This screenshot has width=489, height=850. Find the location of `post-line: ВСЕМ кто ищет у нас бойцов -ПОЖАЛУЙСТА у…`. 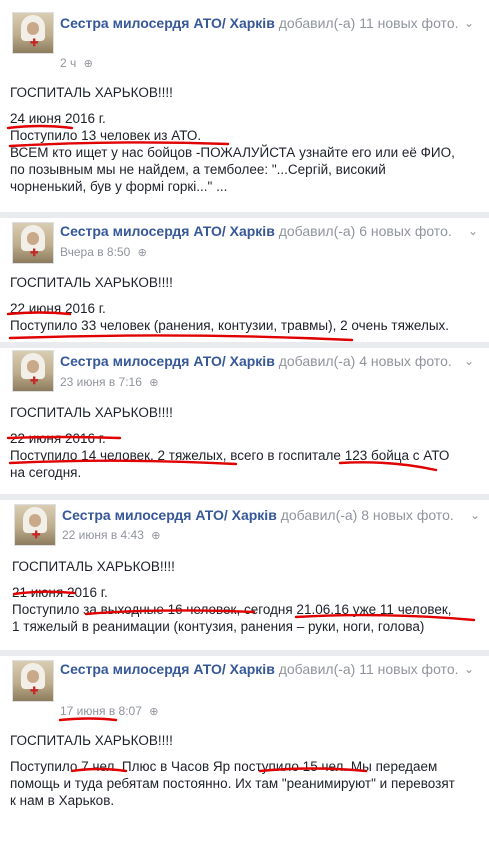

post-line: ВСЕМ кто ищет у нас бойцов -ПОЖАЛУЙСТА у… is located at coordinates (232, 152).